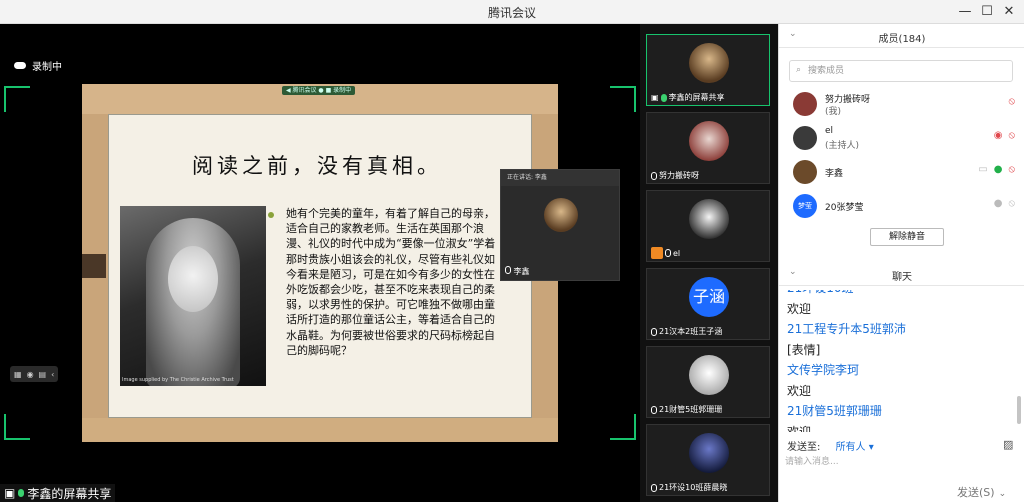 The image size is (1024, 502). I want to click on video-tile-label: el, so click(665, 253).